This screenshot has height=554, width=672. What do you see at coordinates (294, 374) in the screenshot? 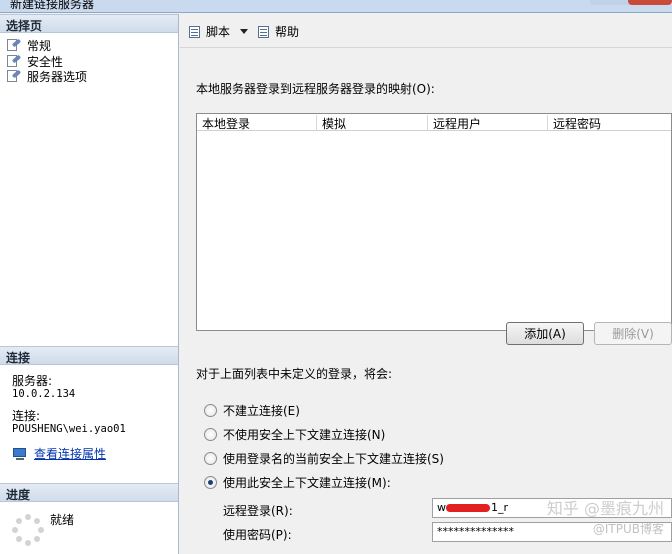
I see `undefined-logins-label: 对于上面列表中未定义的登录，将会:` at bounding box center [294, 374].